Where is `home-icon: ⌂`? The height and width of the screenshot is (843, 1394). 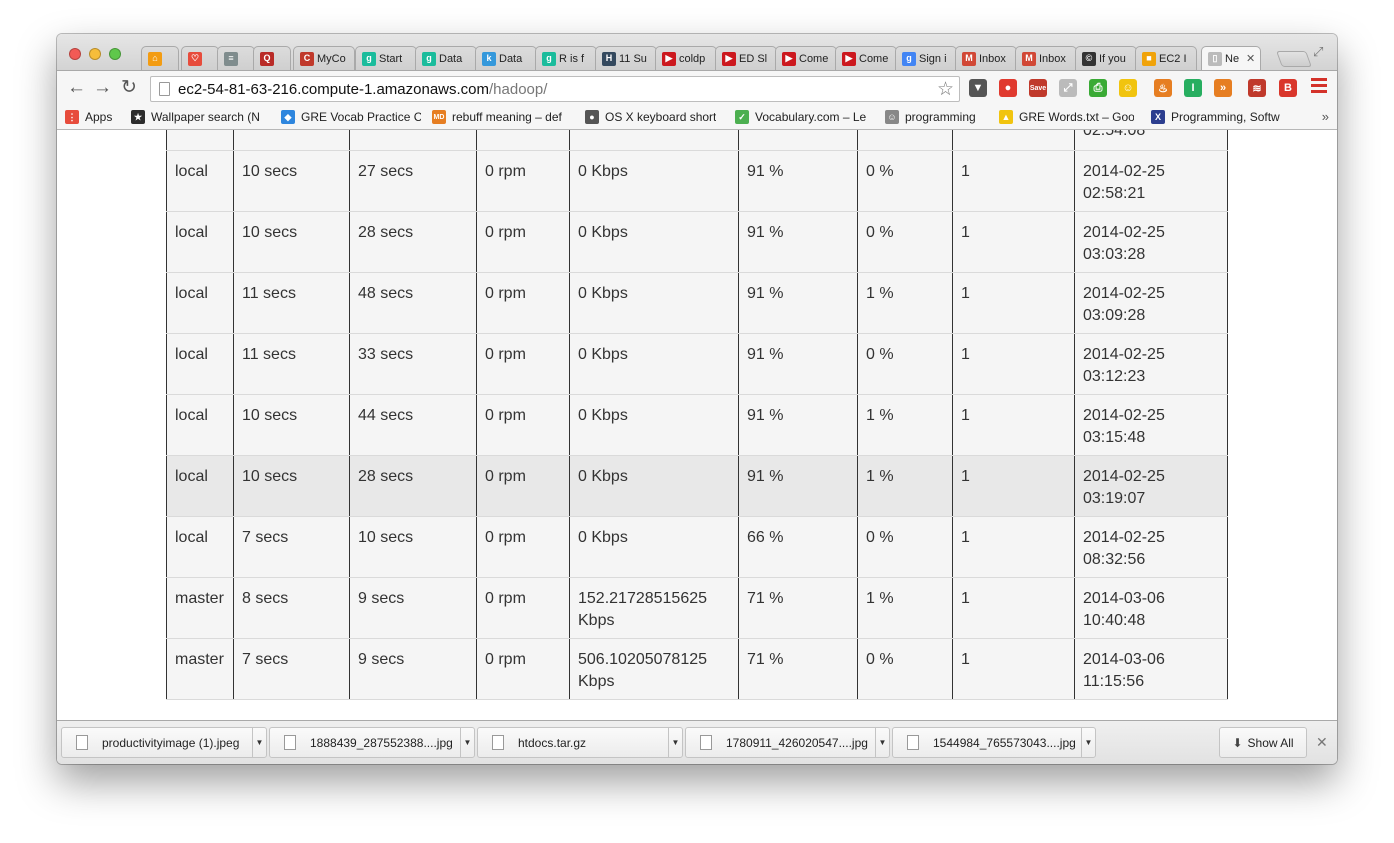
home-icon: ⌂ is located at coordinates (155, 58).